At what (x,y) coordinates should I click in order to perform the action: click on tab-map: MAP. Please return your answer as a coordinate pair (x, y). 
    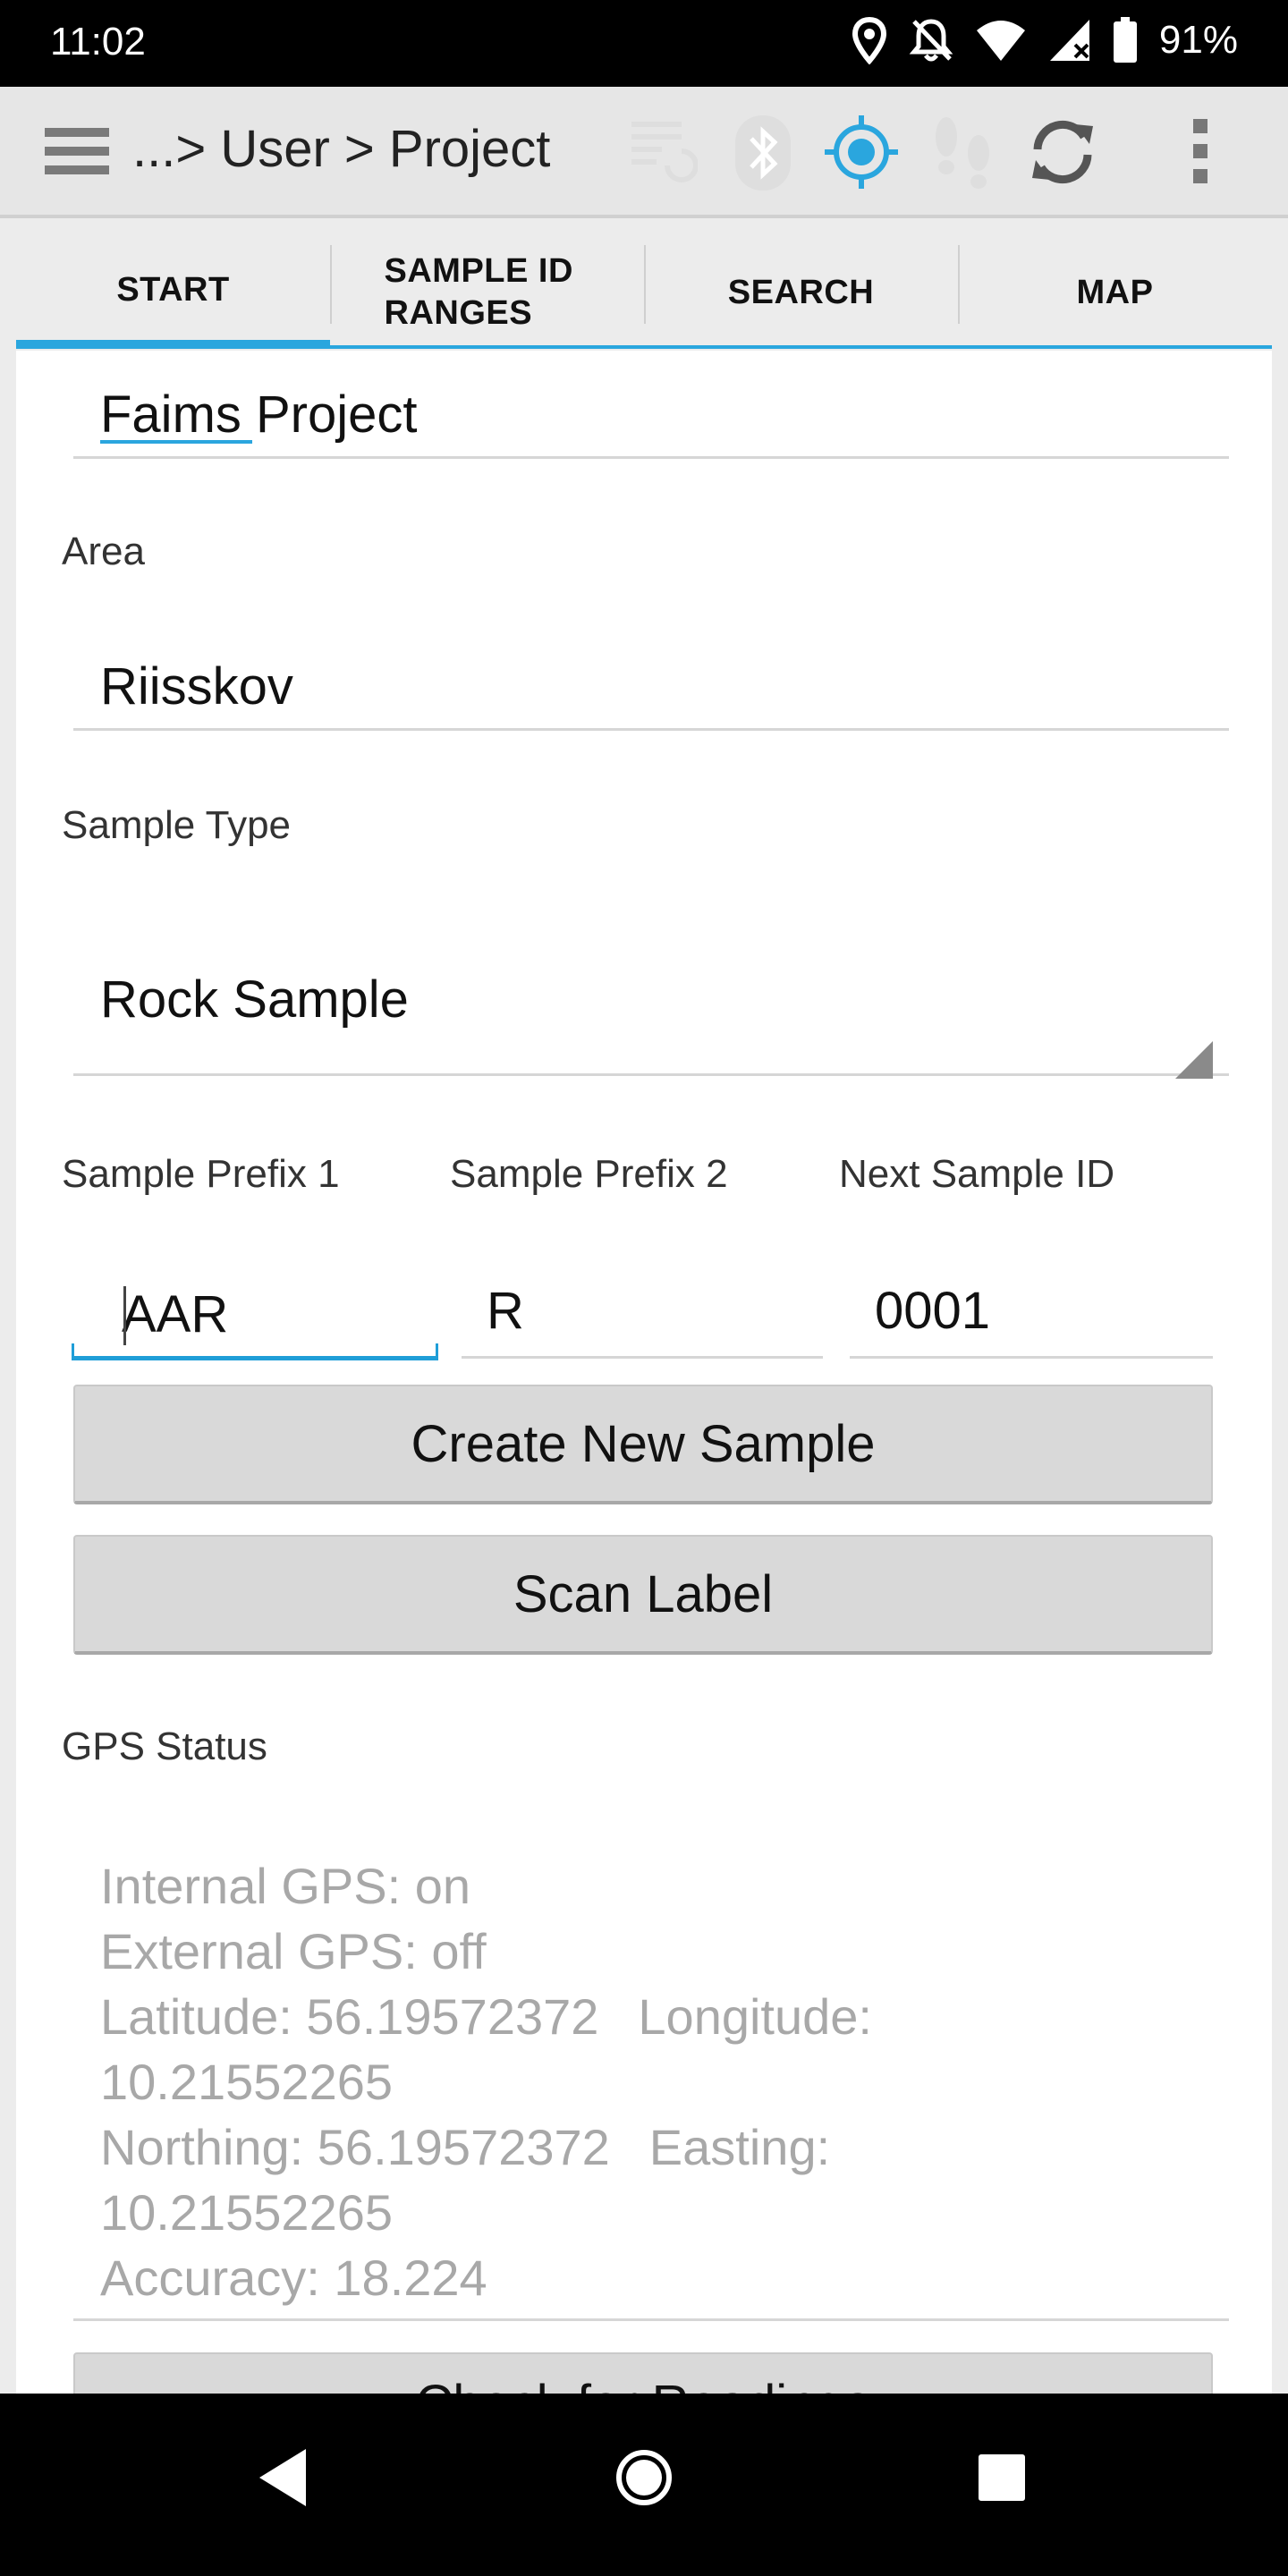
    Looking at the image, I should click on (1115, 294).